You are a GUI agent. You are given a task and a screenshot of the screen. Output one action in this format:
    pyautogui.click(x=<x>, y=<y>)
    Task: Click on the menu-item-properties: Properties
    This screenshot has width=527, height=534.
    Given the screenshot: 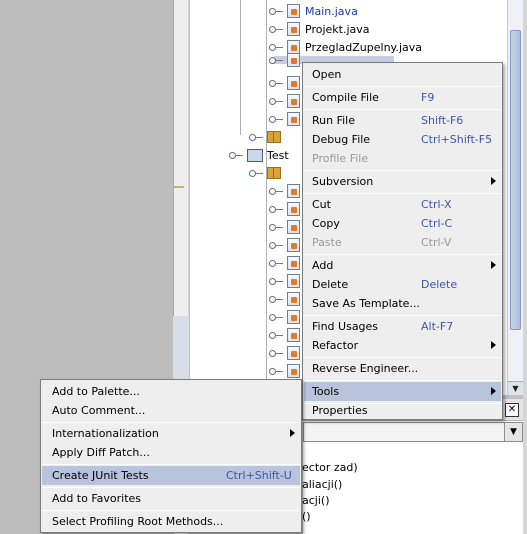 What is the action you would take?
    pyautogui.click(x=402, y=410)
    